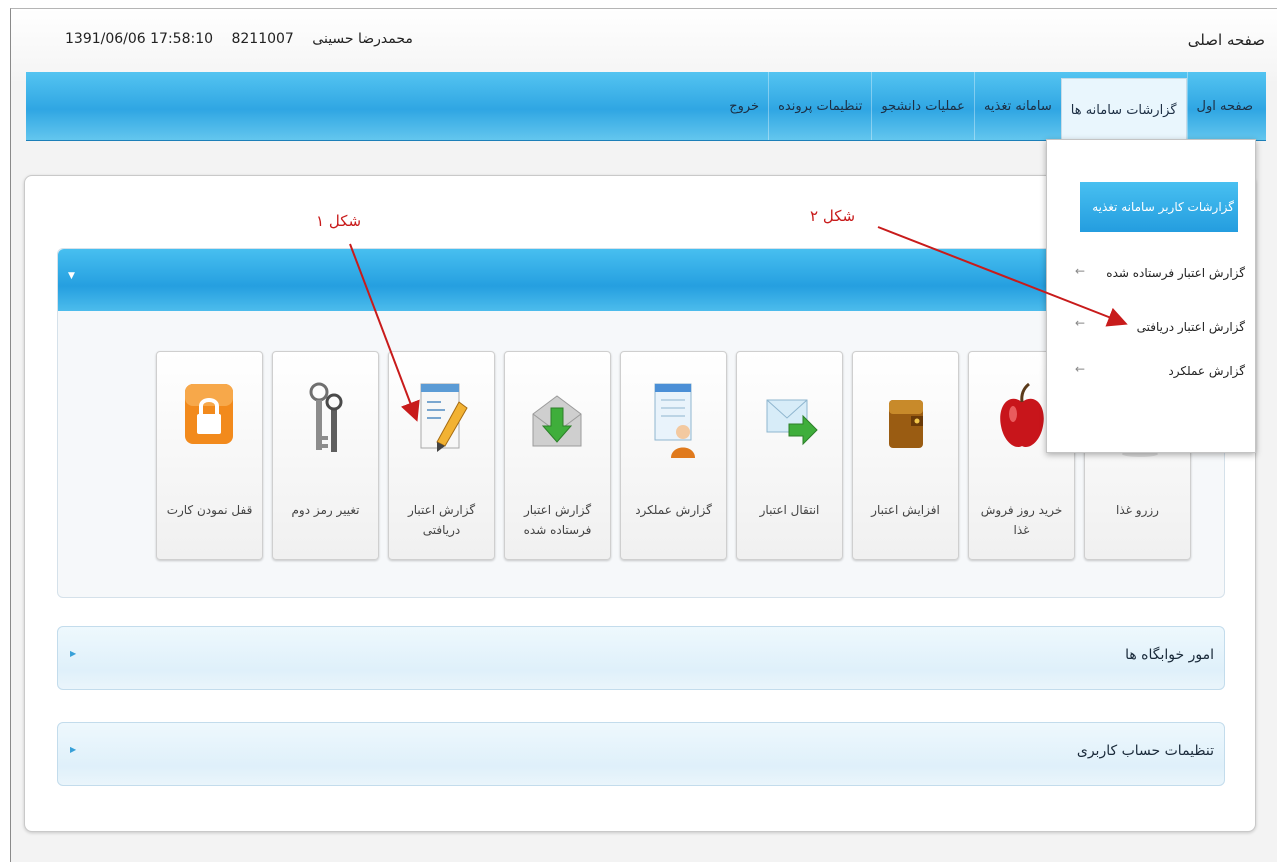 The width and height of the screenshot is (1278, 863). I want to click on user-name: محمدرضا حسینی, so click(362, 39).